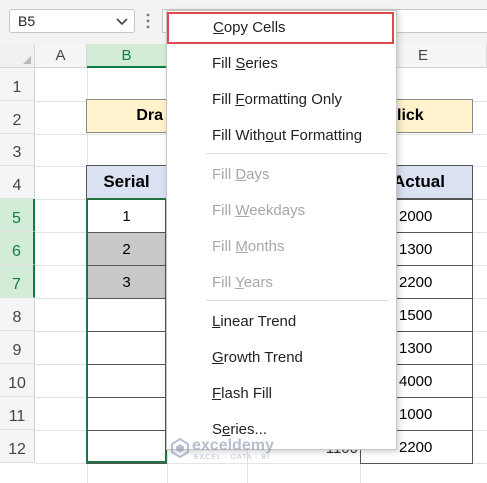 Image resolution: width=487 pixels, height=483 pixels. What do you see at coordinates (148, 21) in the screenshot?
I see `more-options-icon` at bounding box center [148, 21].